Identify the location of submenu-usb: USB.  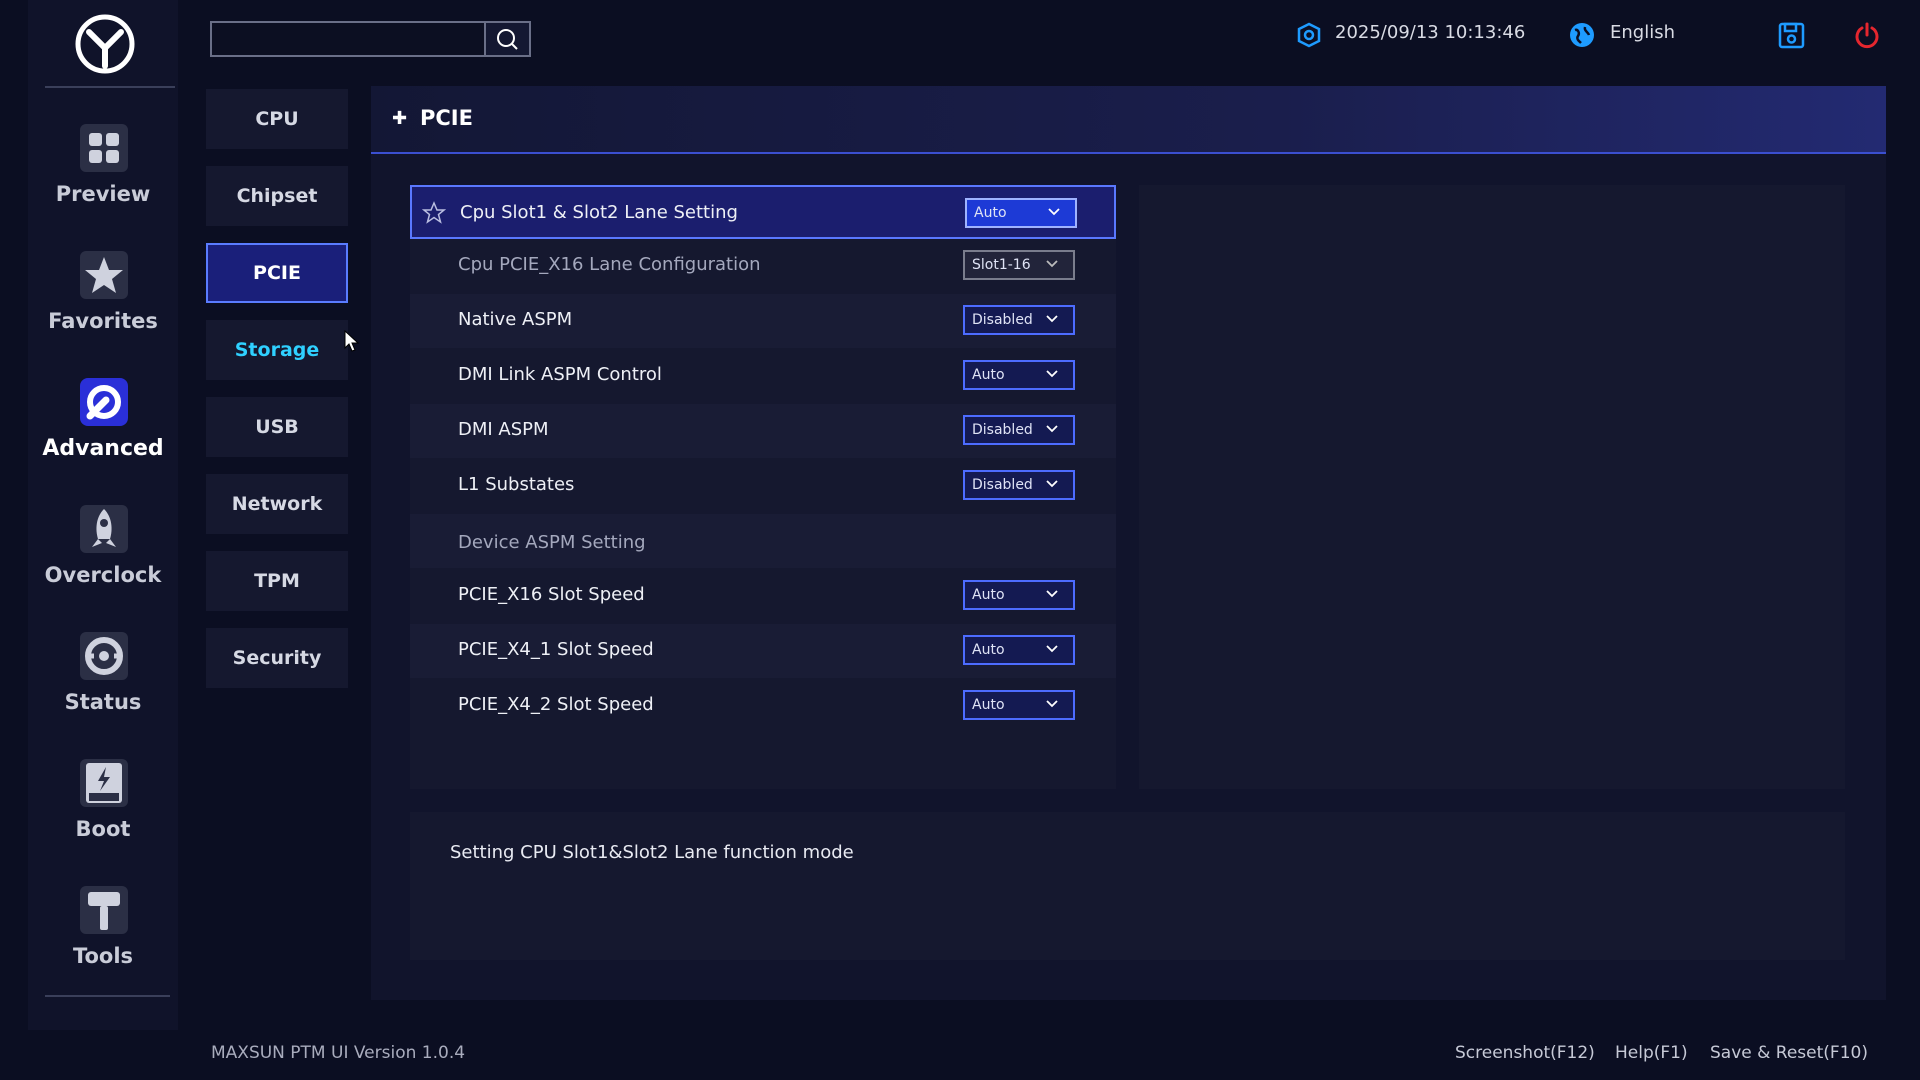
(277, 427).